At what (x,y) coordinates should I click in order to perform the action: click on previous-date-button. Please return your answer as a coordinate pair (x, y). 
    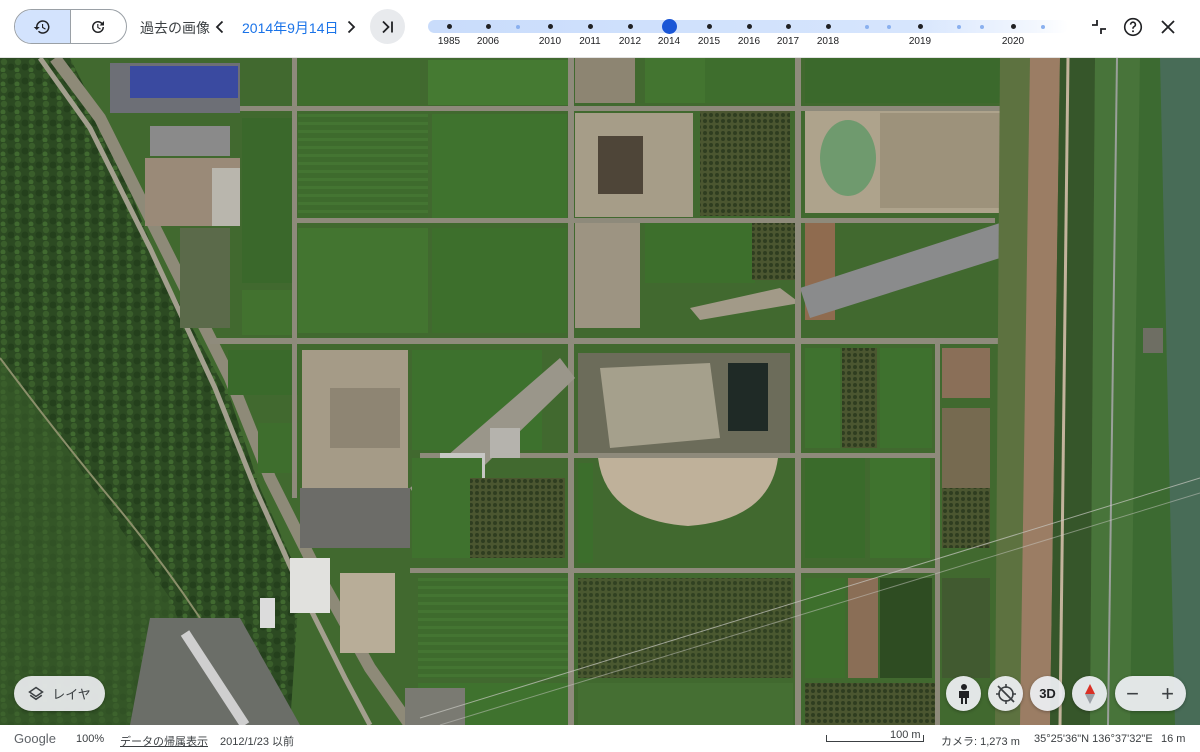
    Looking at the image, I should click on (220, 27).